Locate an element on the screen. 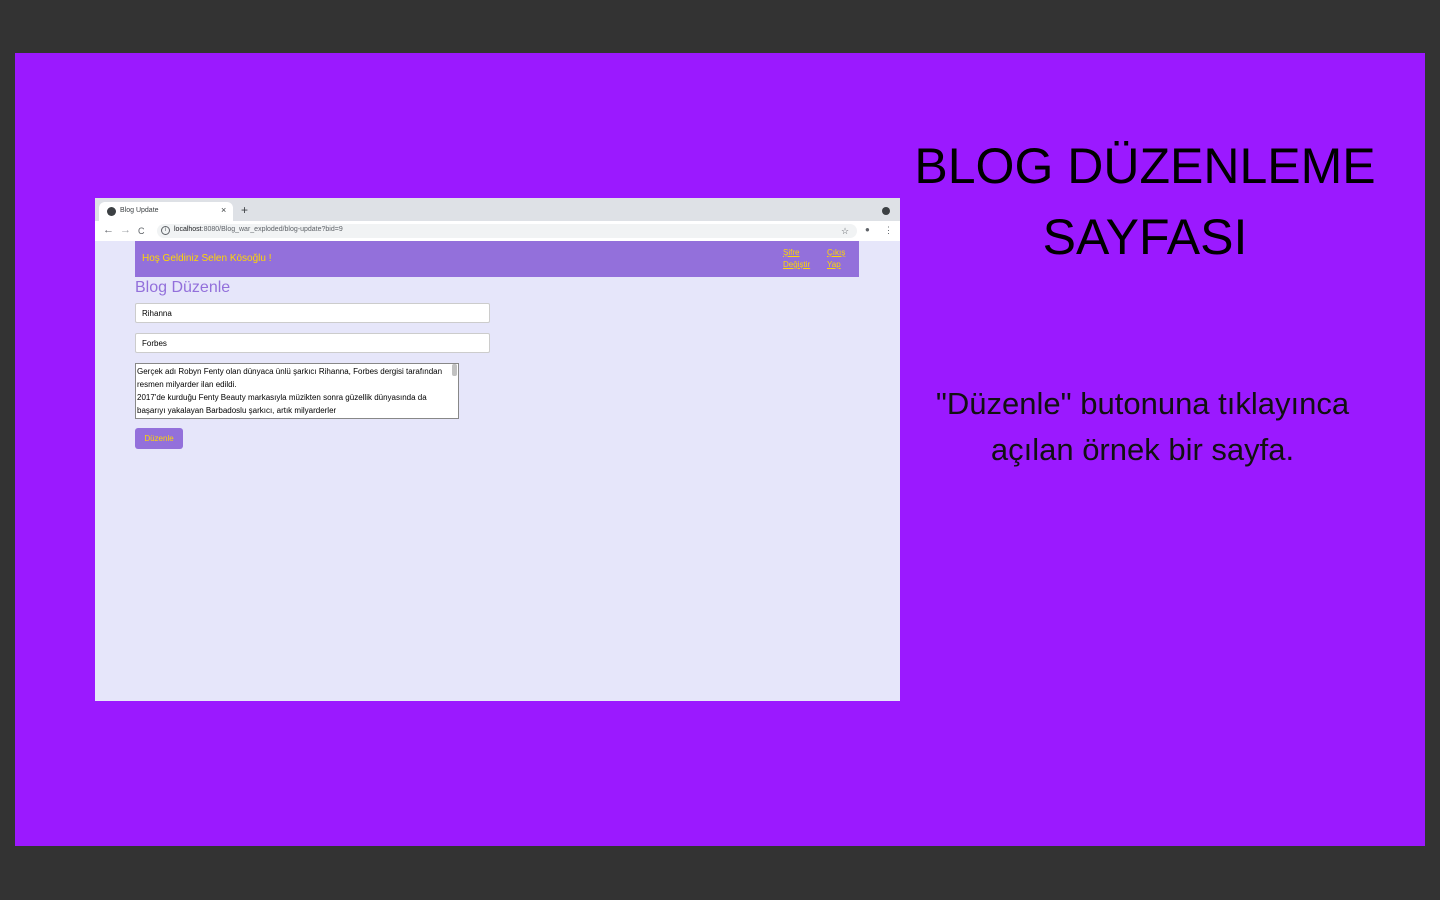 The image size is (1440, 900). slide-title: BLOG DÜZENLEME SAYFASI is located at coordinates (1145, 201).